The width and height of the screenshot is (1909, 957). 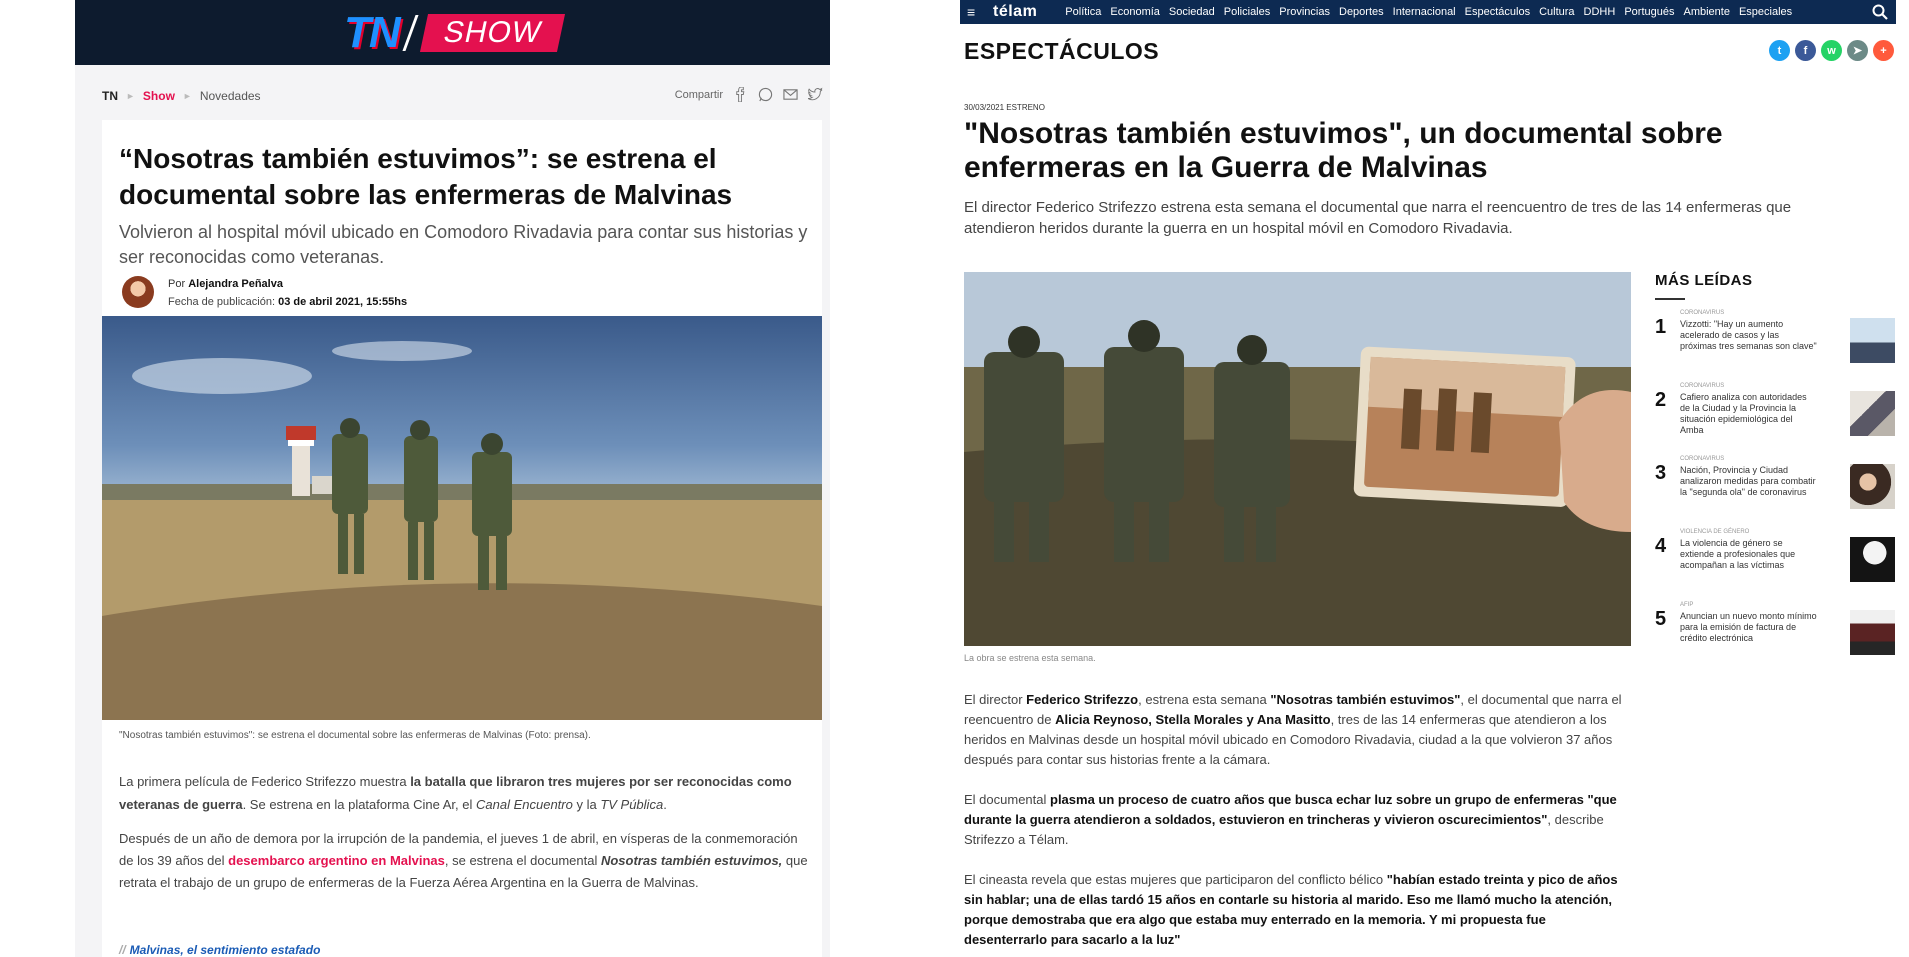 What do you see at coordinates (1857, 50) in the screenshot?
I see `telegram-icon: ➤` at bounding box center [1857, 50].